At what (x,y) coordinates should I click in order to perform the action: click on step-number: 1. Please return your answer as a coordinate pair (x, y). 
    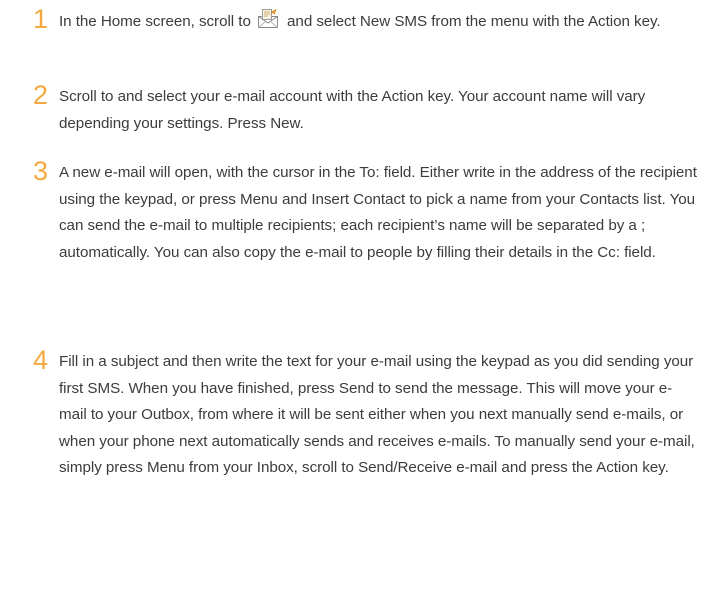
    Looking at the image, I should click on (41, 19).